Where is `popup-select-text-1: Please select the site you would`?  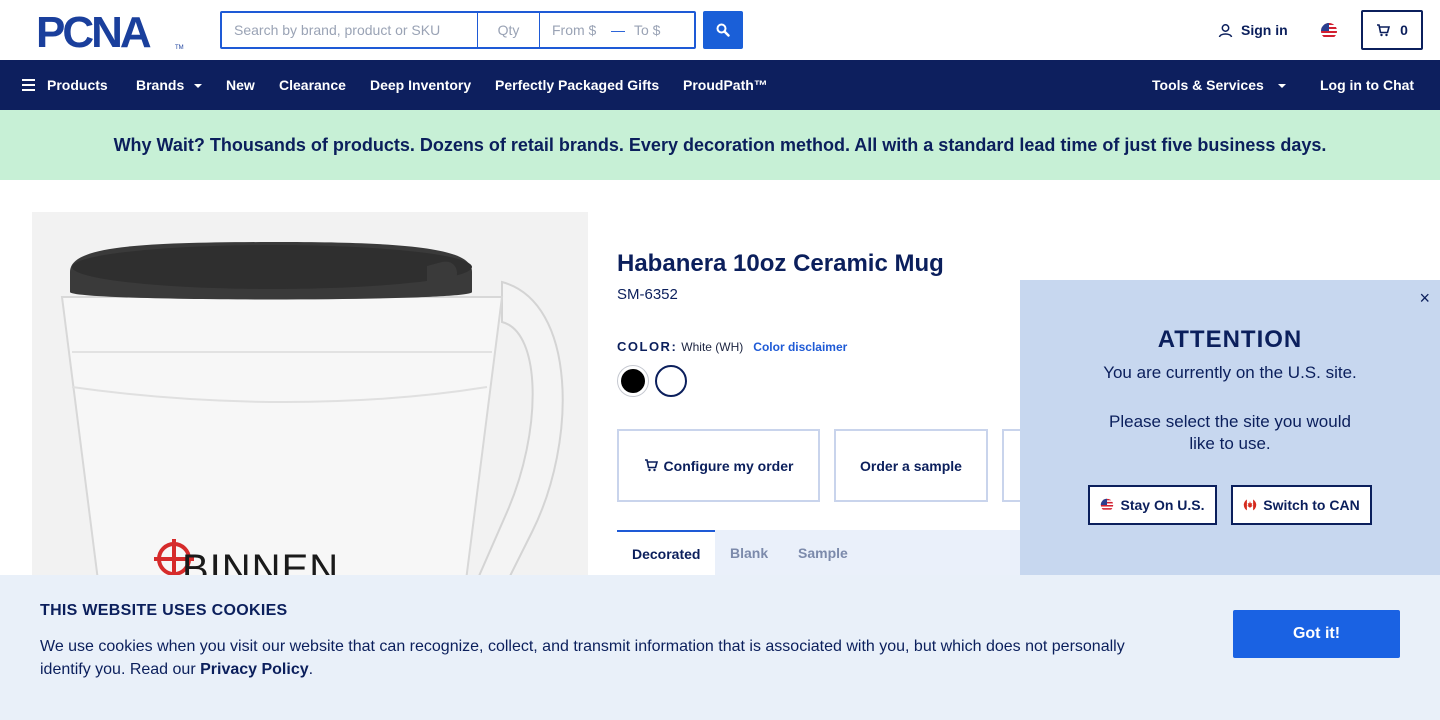
popup-select-text-1: Please select the site you would is located at coordinates (1230, 421).